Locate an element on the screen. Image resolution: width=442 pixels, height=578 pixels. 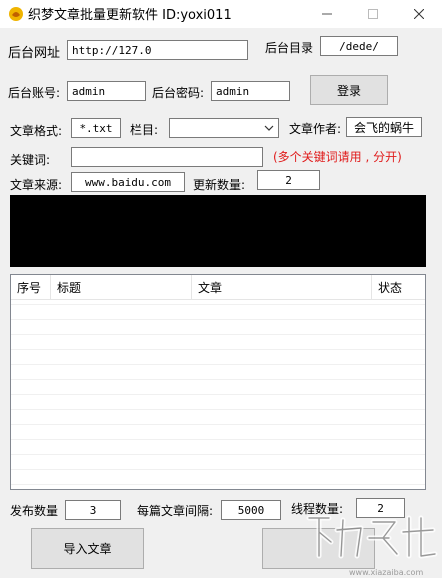
password-label: 后台密码: is located at coordinates (178, 93).